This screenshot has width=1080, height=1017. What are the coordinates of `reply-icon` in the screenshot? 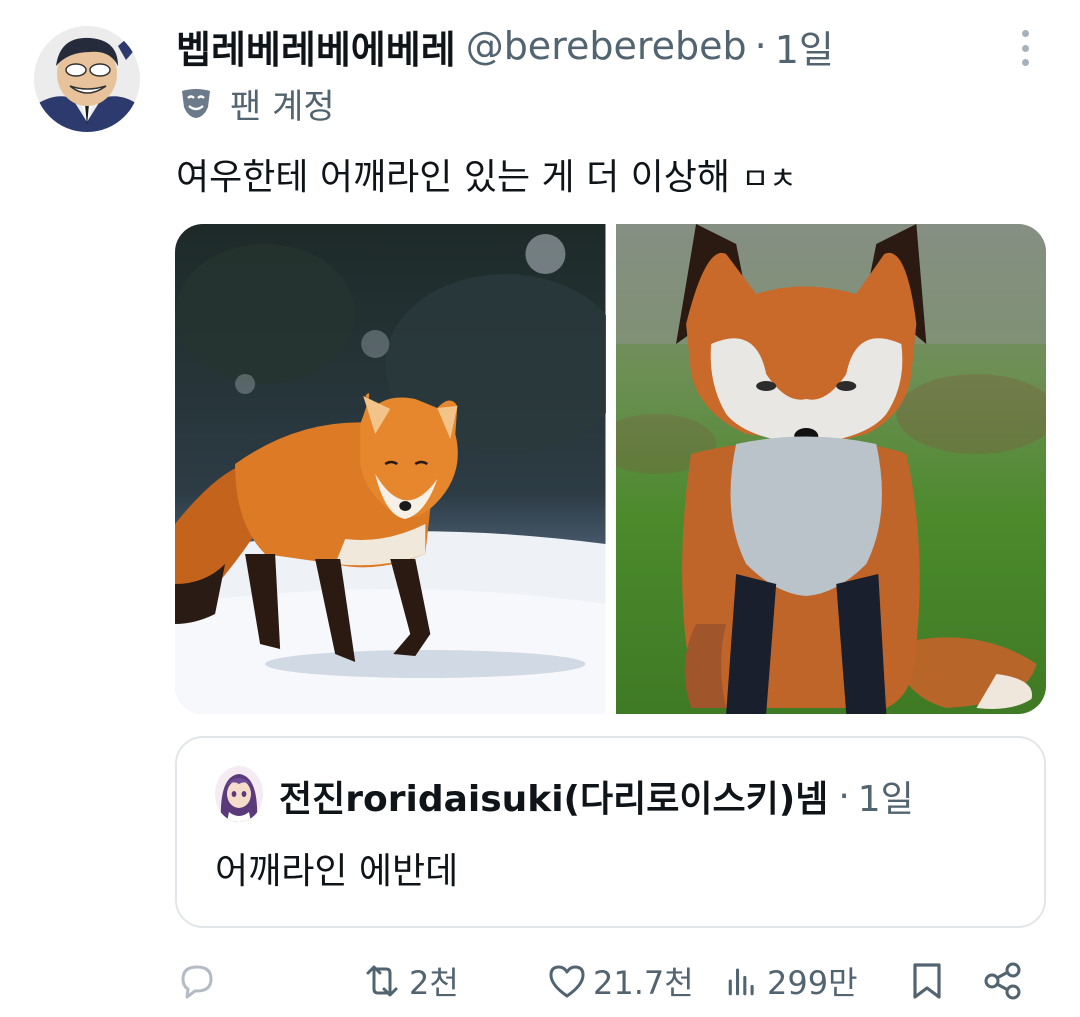 It's located at (197, 982).